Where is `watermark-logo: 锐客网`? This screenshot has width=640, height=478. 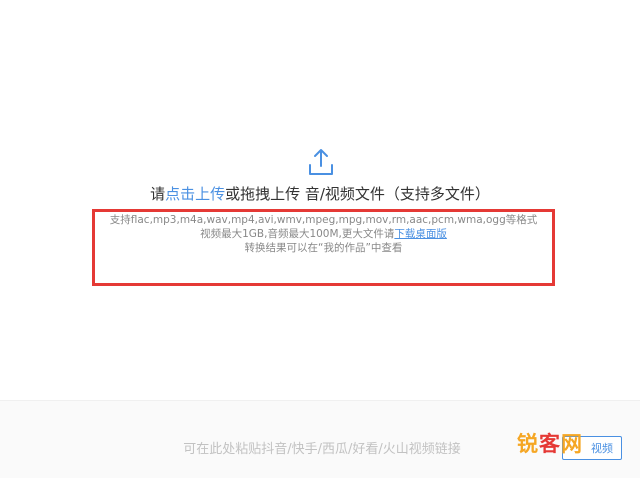 watermark-logo: 锐客网 is located at coordinates (550, 444).